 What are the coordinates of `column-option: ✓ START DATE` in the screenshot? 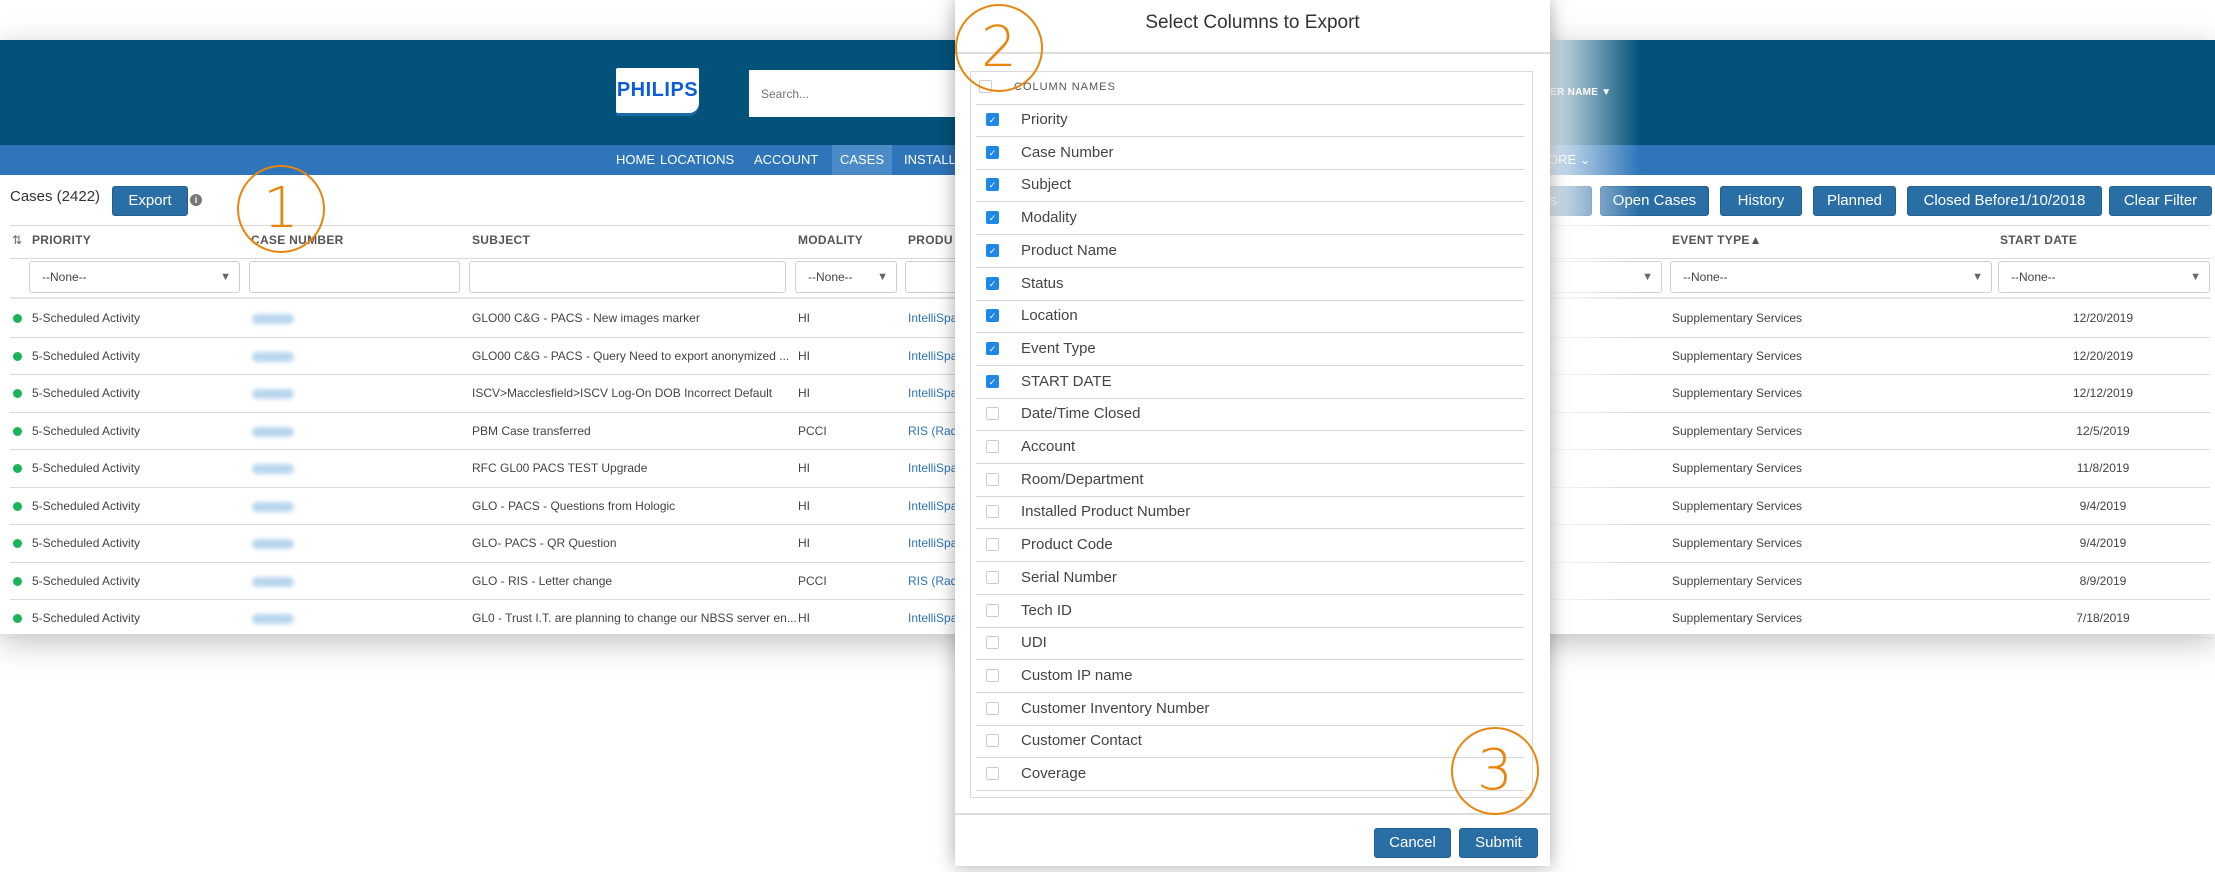 It's located at (1250, 382).